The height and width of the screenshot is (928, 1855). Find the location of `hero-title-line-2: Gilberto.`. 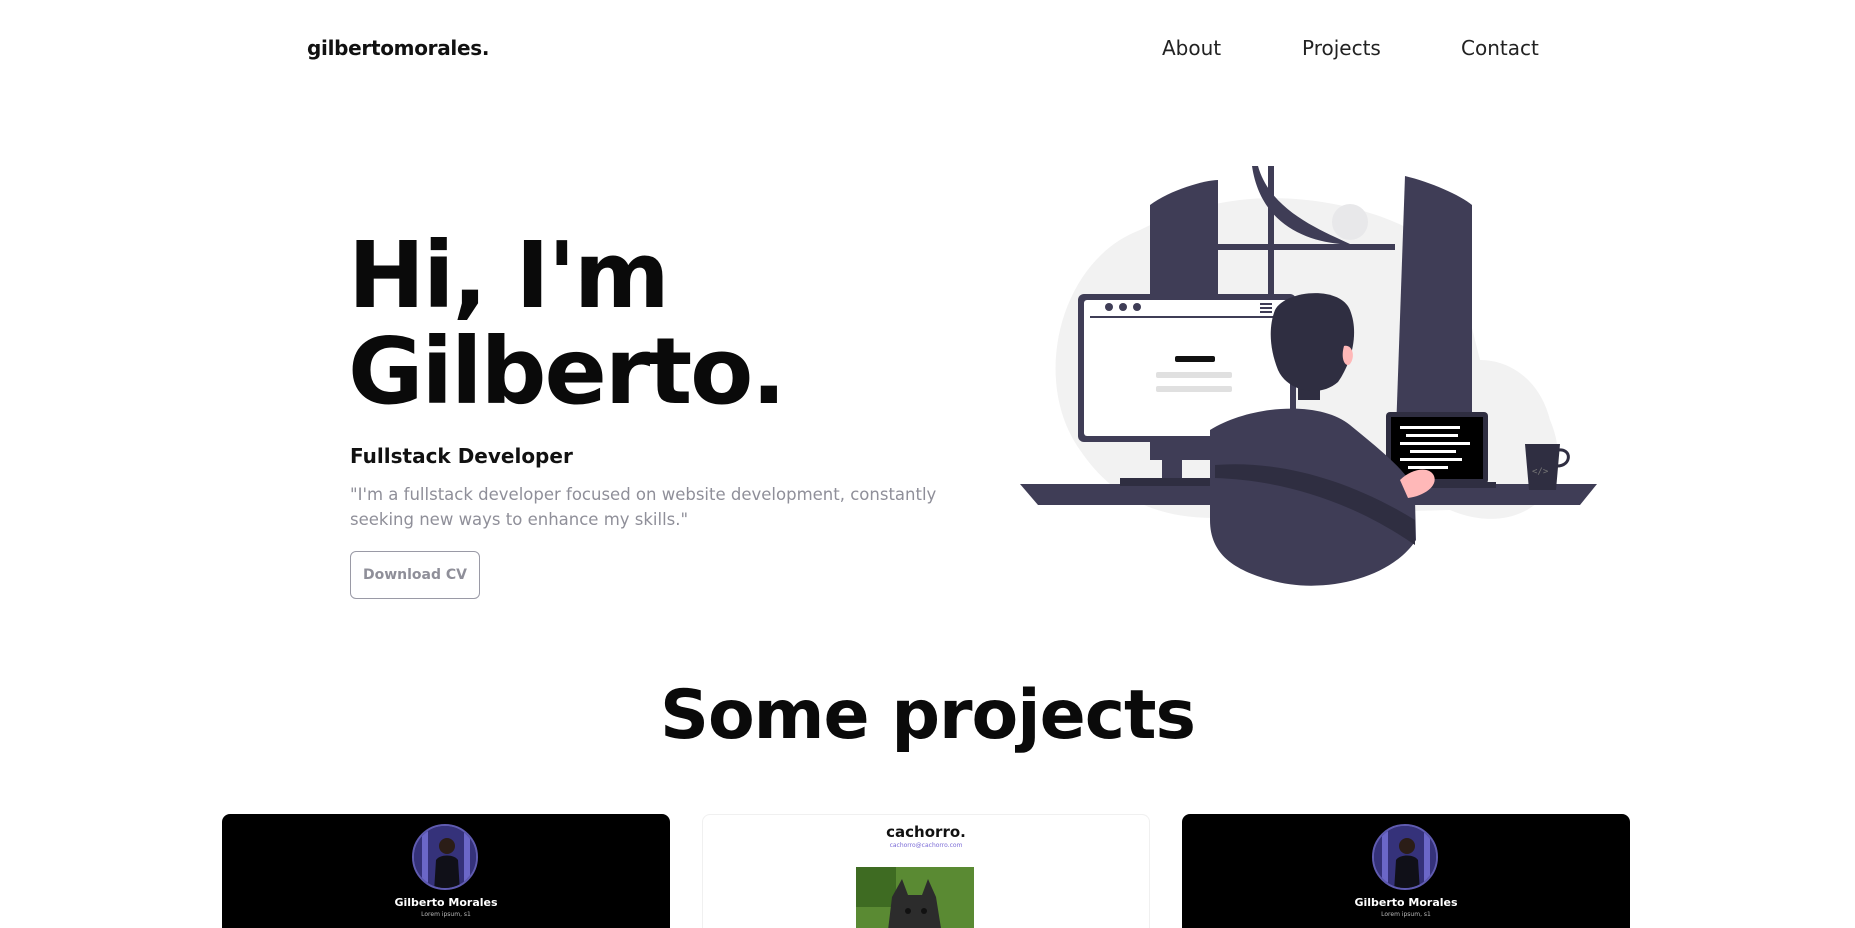

hero-title-line-2: Gilberto. is located at coordinates (567, 371).